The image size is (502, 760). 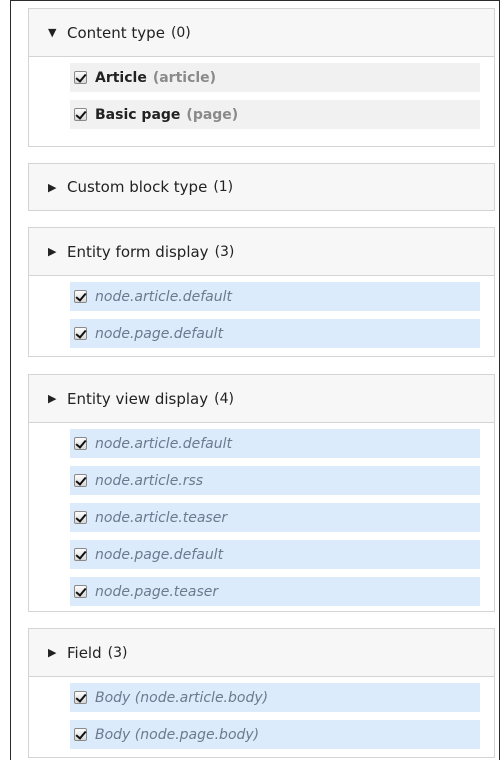 What do you see at coordinates (275, 77) in the screenshot?
I see `list-item: Article (article)` at bounding box center [275, 77].